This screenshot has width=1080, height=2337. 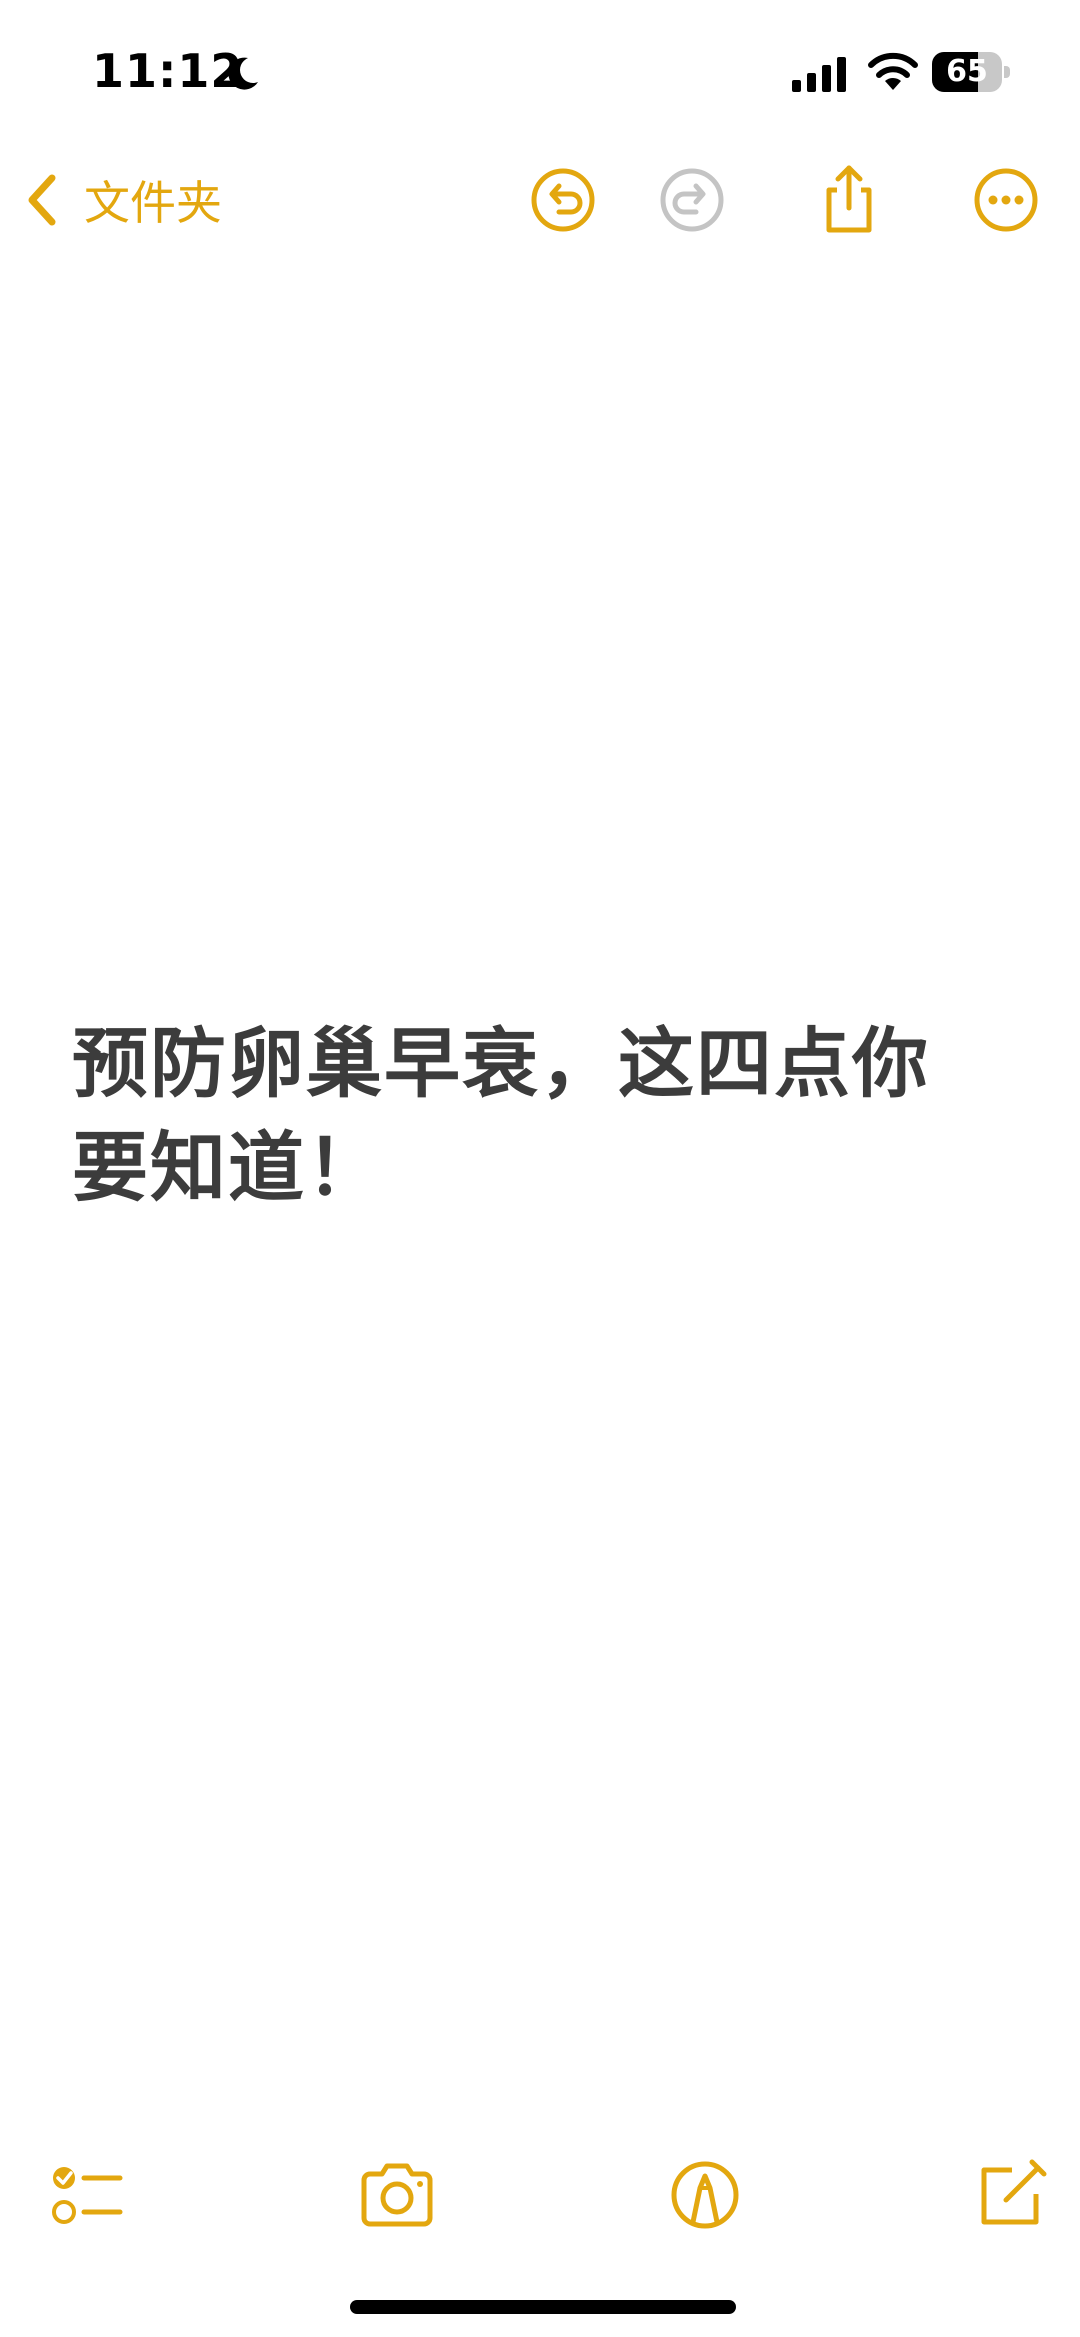 I want to click on moon-icon, so click(x=243, y=73).